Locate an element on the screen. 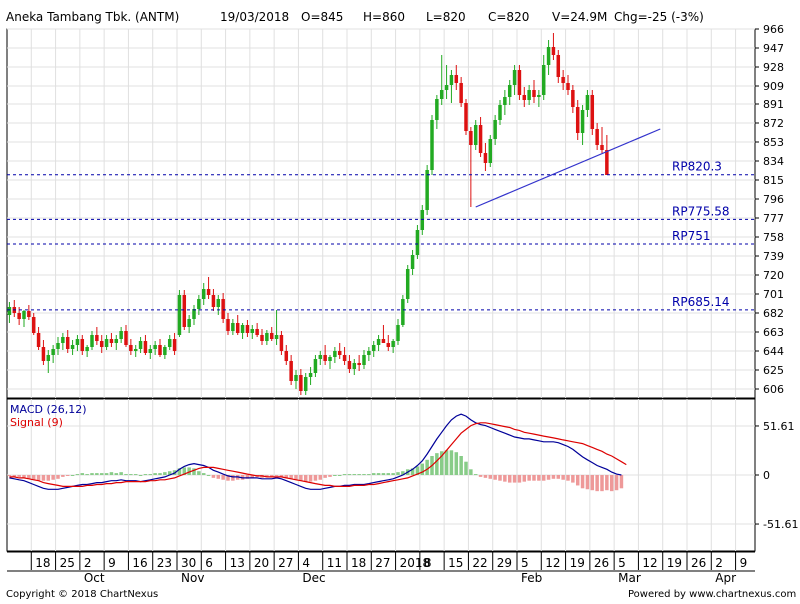 The image size is (800, 604). x-tick-day: 9 is located at coordinates (744, 563).